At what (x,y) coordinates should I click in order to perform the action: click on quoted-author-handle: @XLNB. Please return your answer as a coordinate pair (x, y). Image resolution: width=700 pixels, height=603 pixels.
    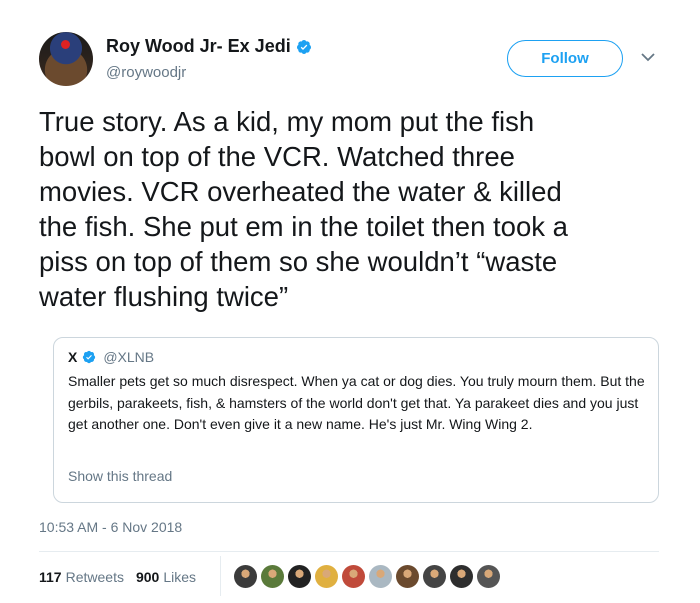
    Looking at the image, I should click on (129, 357).